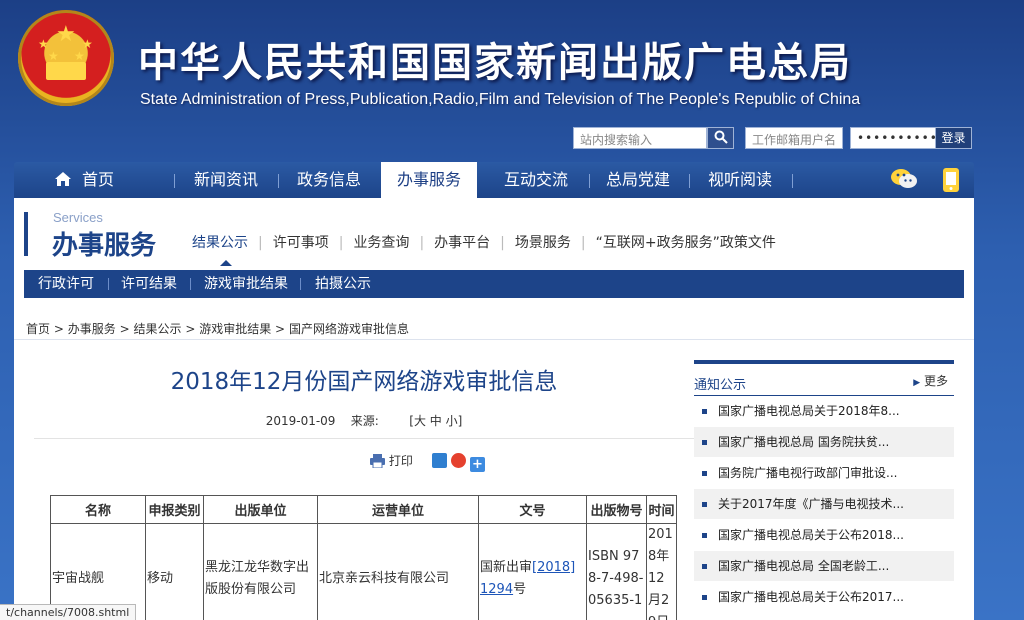  Describe the element at coordinates (301, 242) in the screenshot. I see `subnav-licensing: 许可事项` at that location.